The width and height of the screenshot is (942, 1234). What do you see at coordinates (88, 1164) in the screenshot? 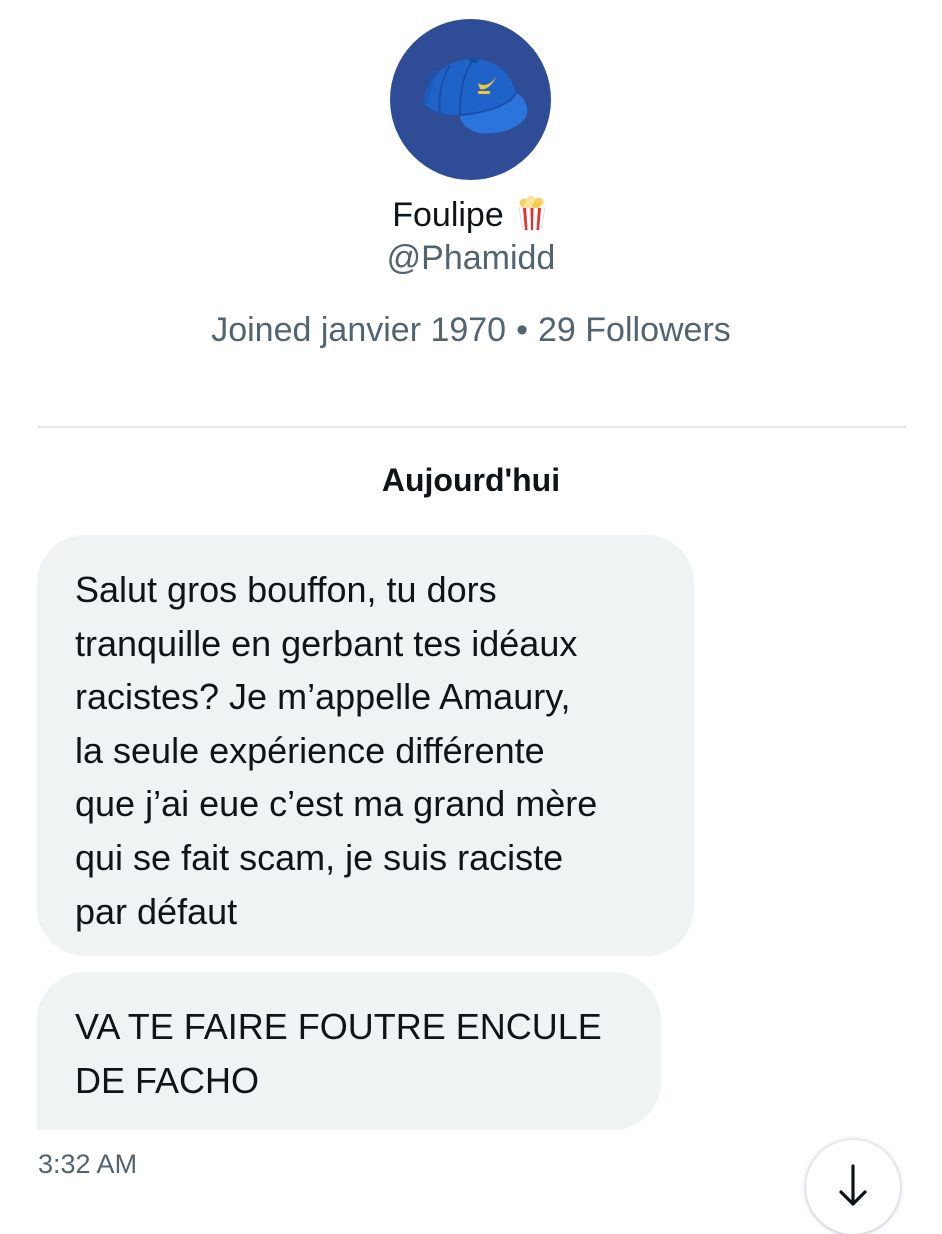
I see `message-timestamp: 3:32 AM` at bounding box center [88, 1164].